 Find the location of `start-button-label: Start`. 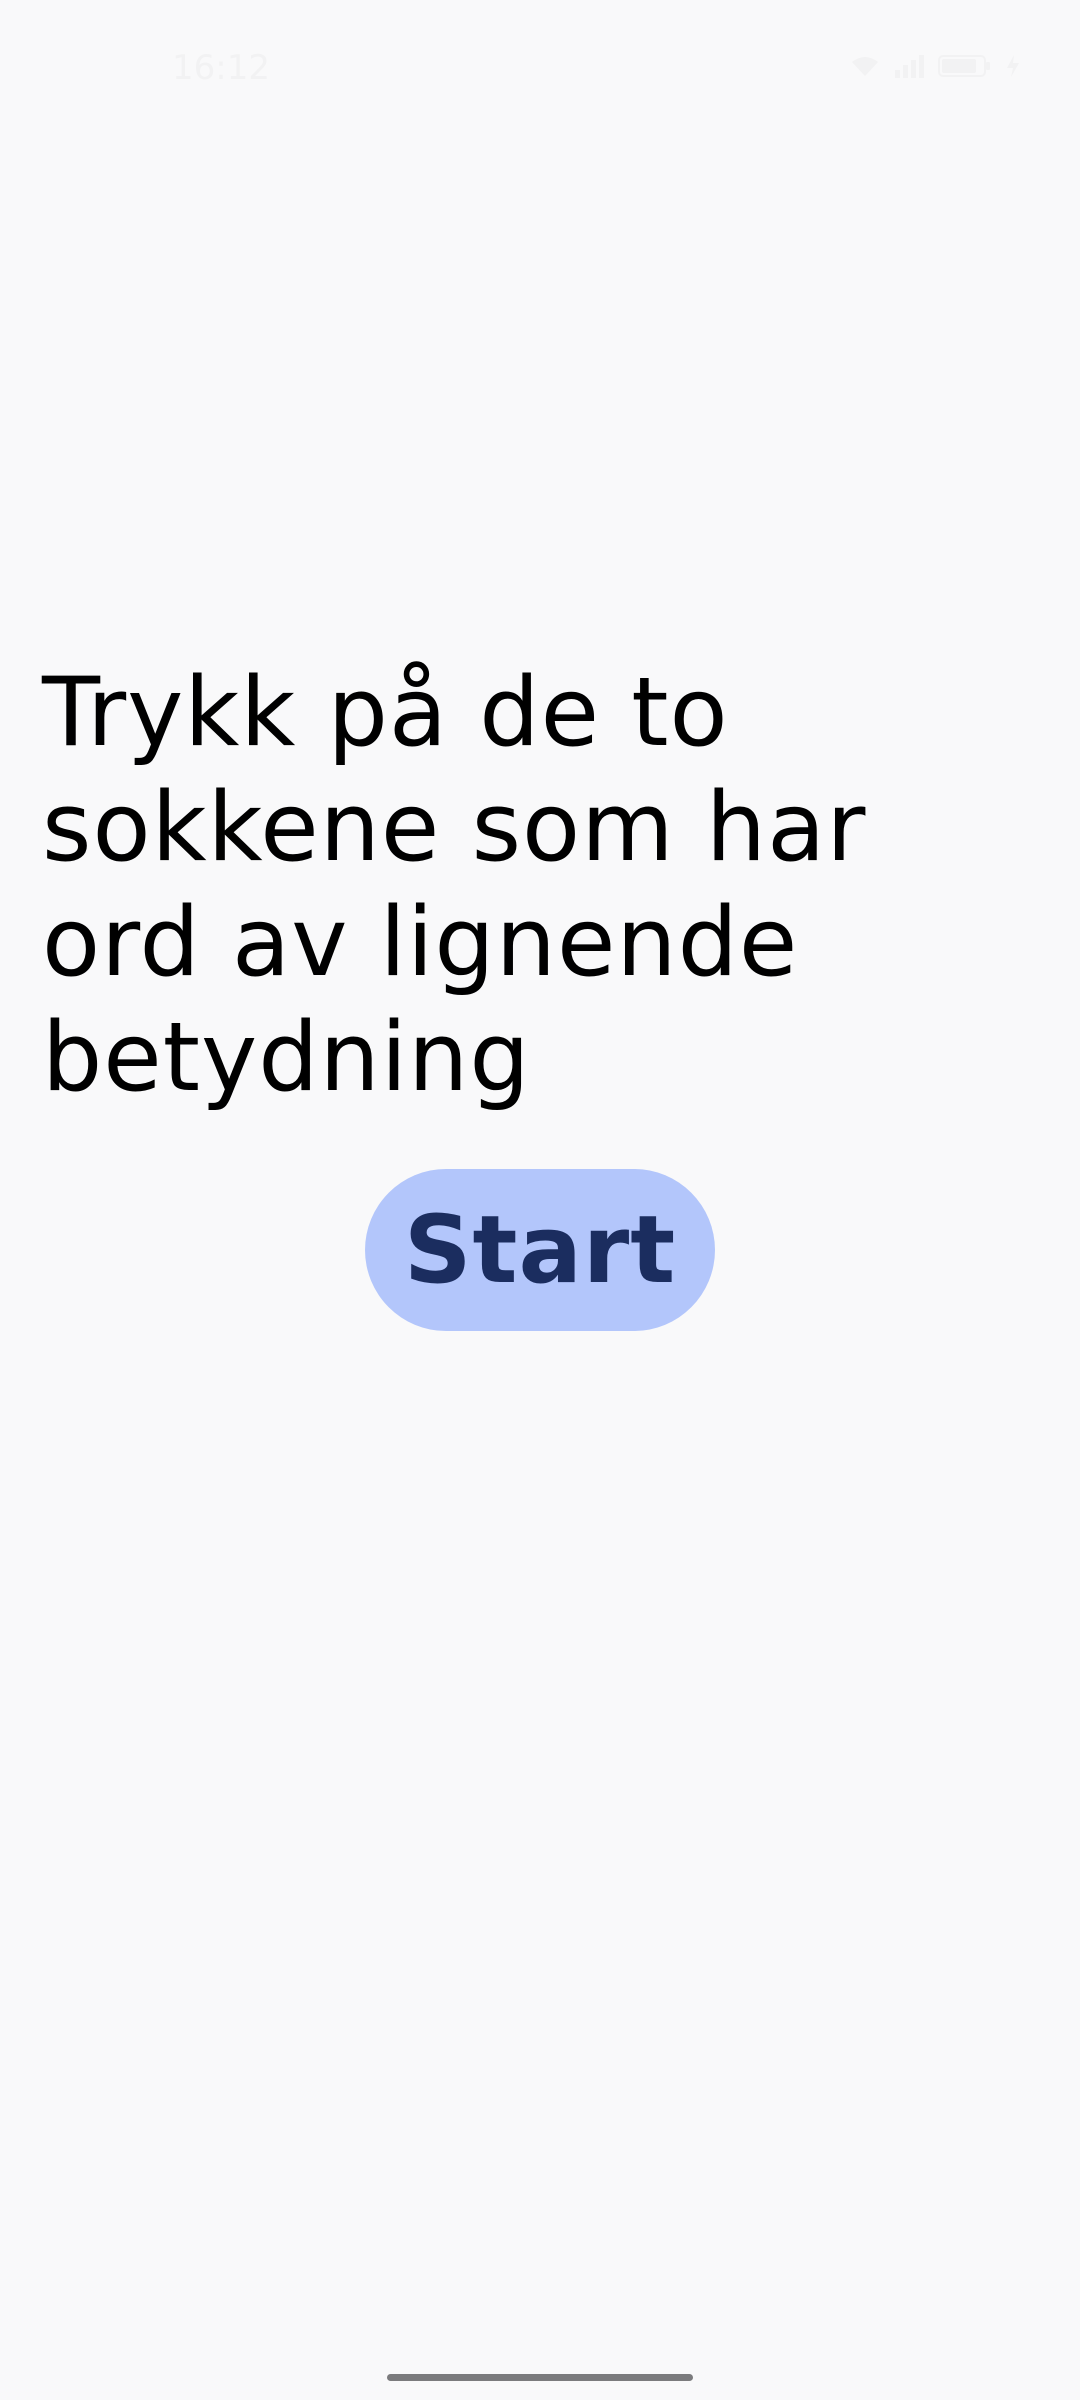

start-button-label: Start is located at coordinates (540, 1250).